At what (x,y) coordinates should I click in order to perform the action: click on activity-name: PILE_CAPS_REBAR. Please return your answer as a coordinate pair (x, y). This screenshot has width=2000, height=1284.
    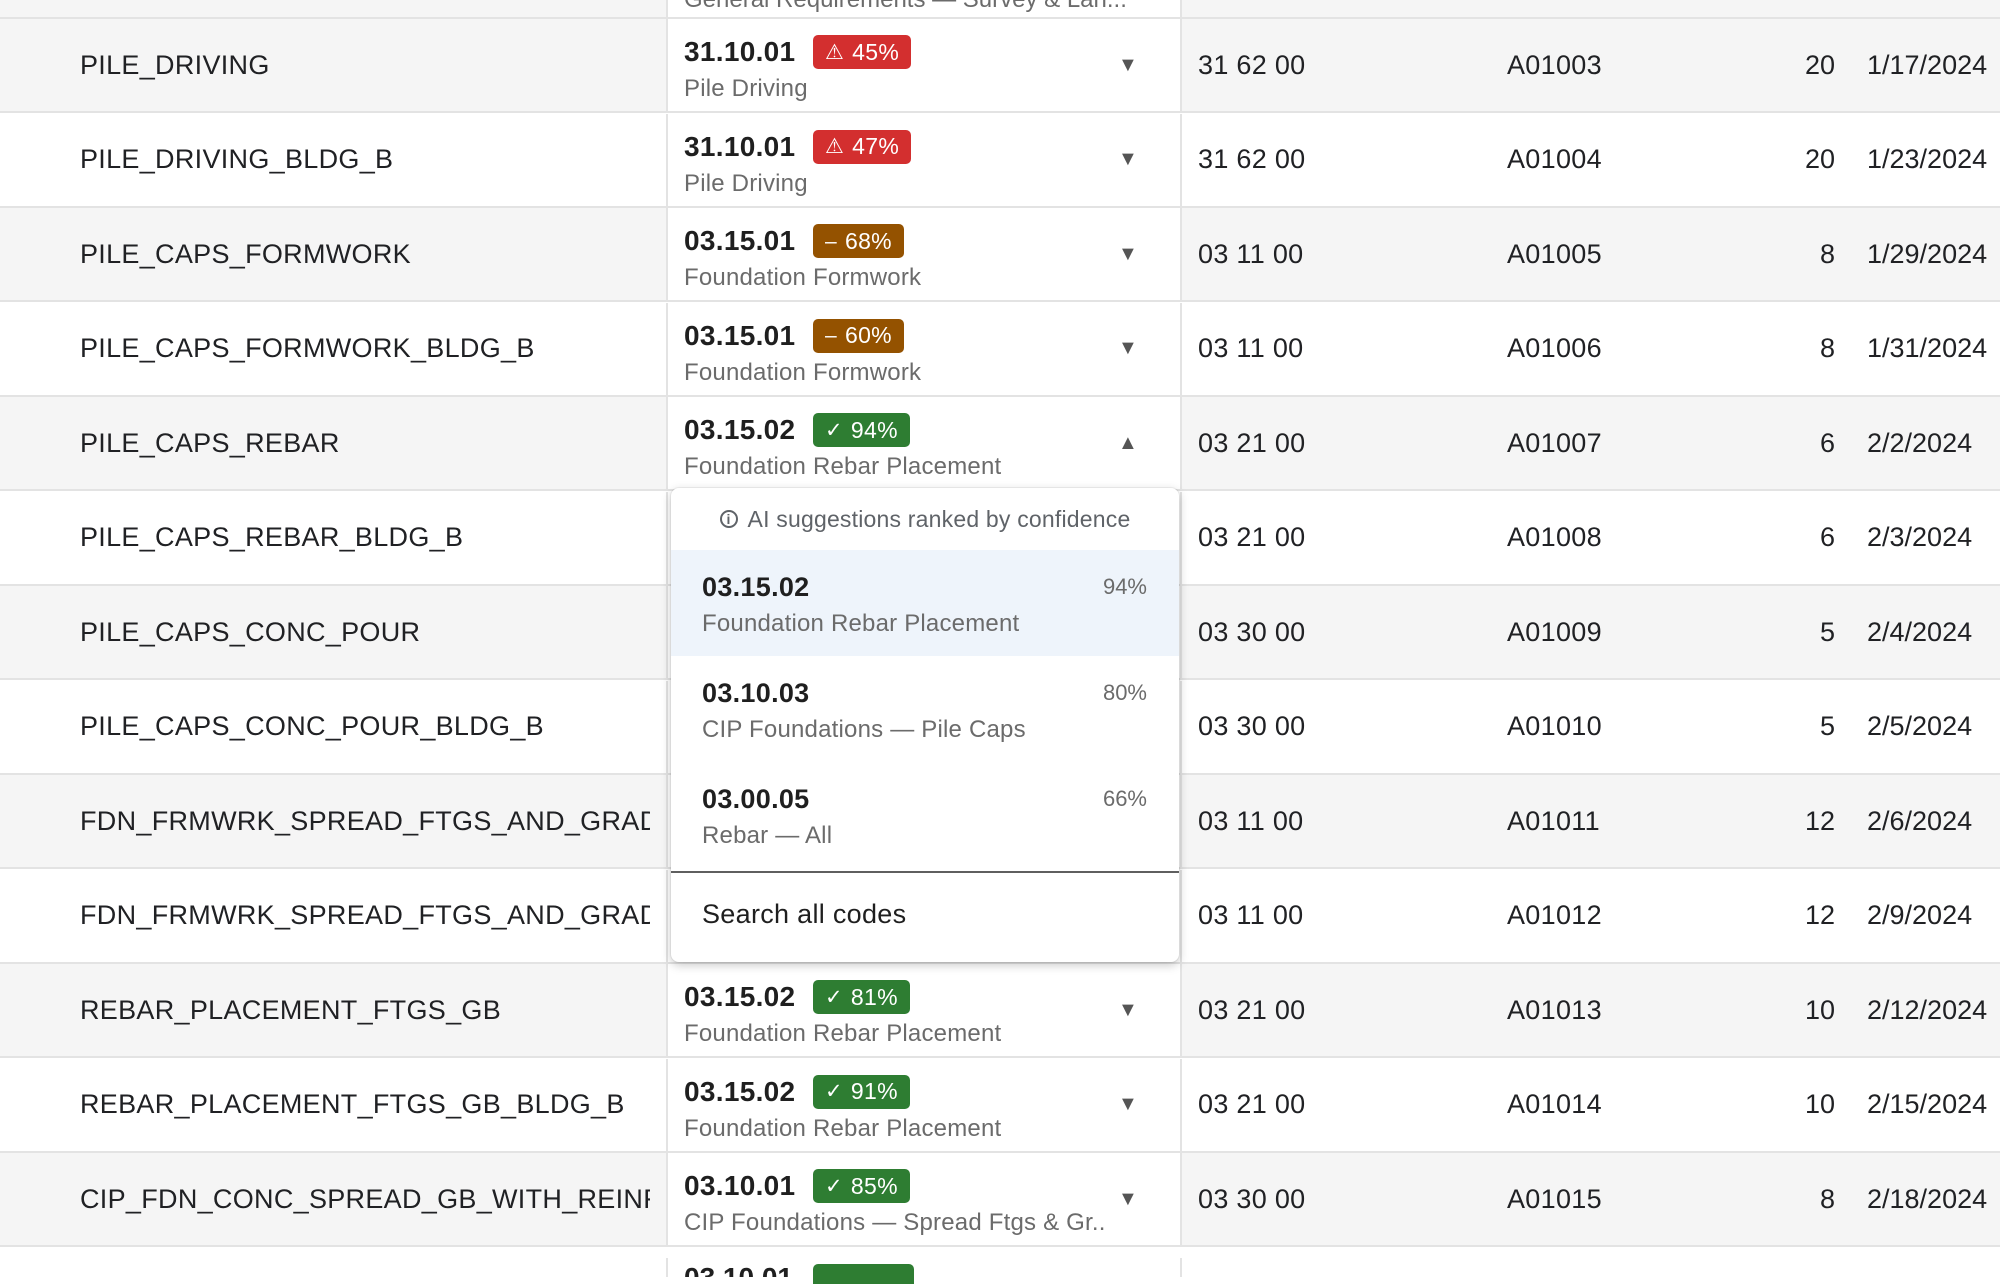
    Looking at the image, I should click on (210, 442).